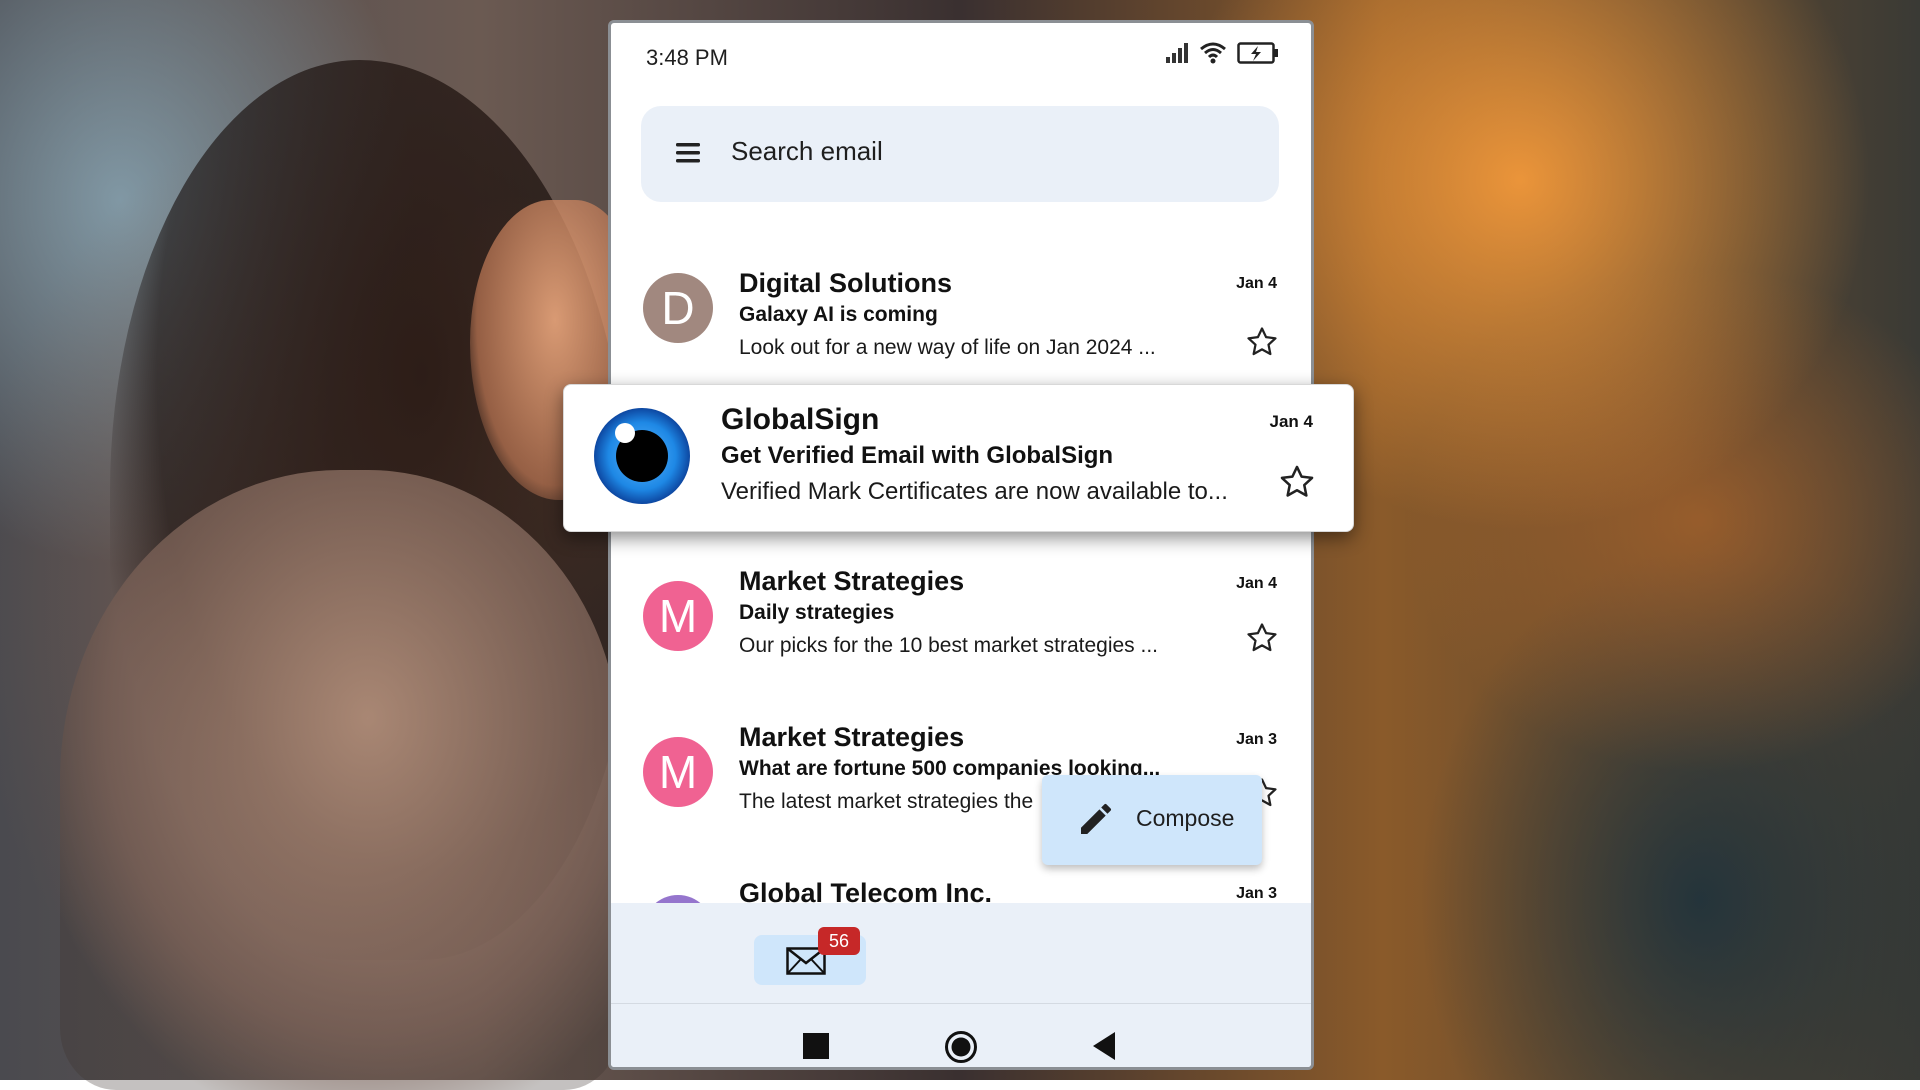 The height and width of the screenshot is (1090, 1920). What do you see at coordinates (961, 1003) in the screenshot?
I see `nav-divider` at bounding box center [961, 1003].